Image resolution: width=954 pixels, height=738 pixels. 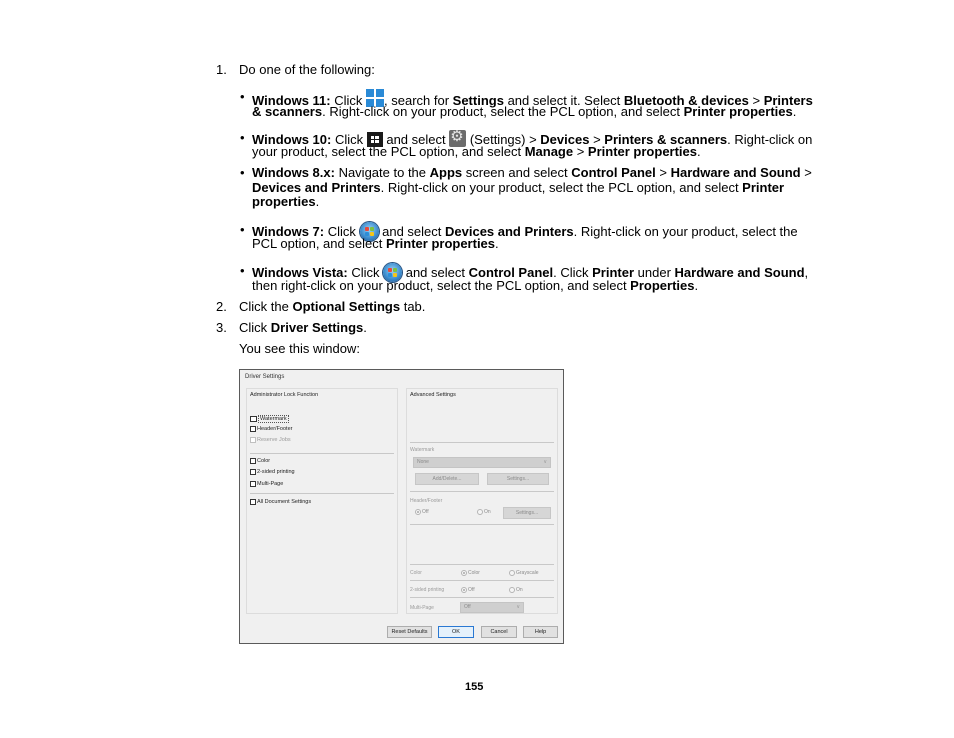 I want to click on two-sided-on-radio: On, so click(x=516, y=590).